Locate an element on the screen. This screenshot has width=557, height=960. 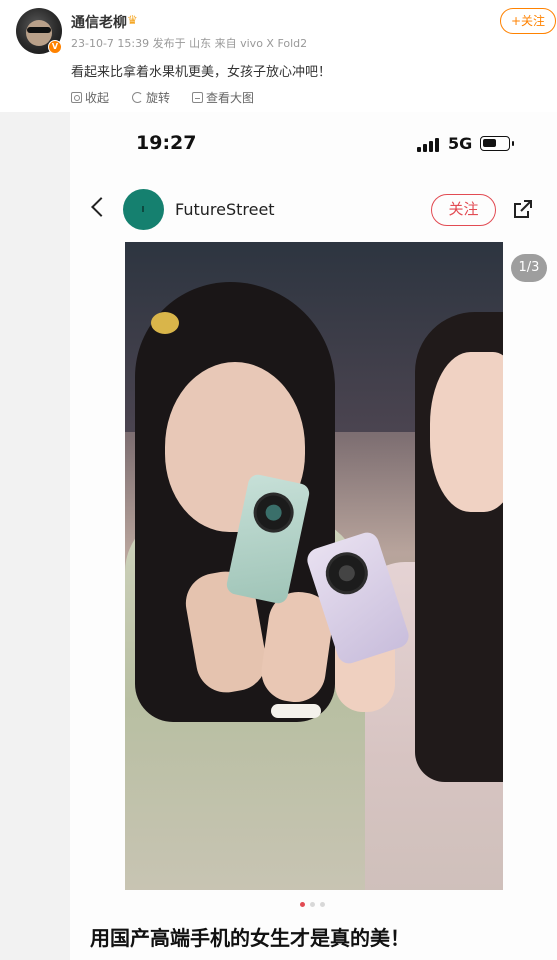
carousel-dots is located at coordinates (312, 904).